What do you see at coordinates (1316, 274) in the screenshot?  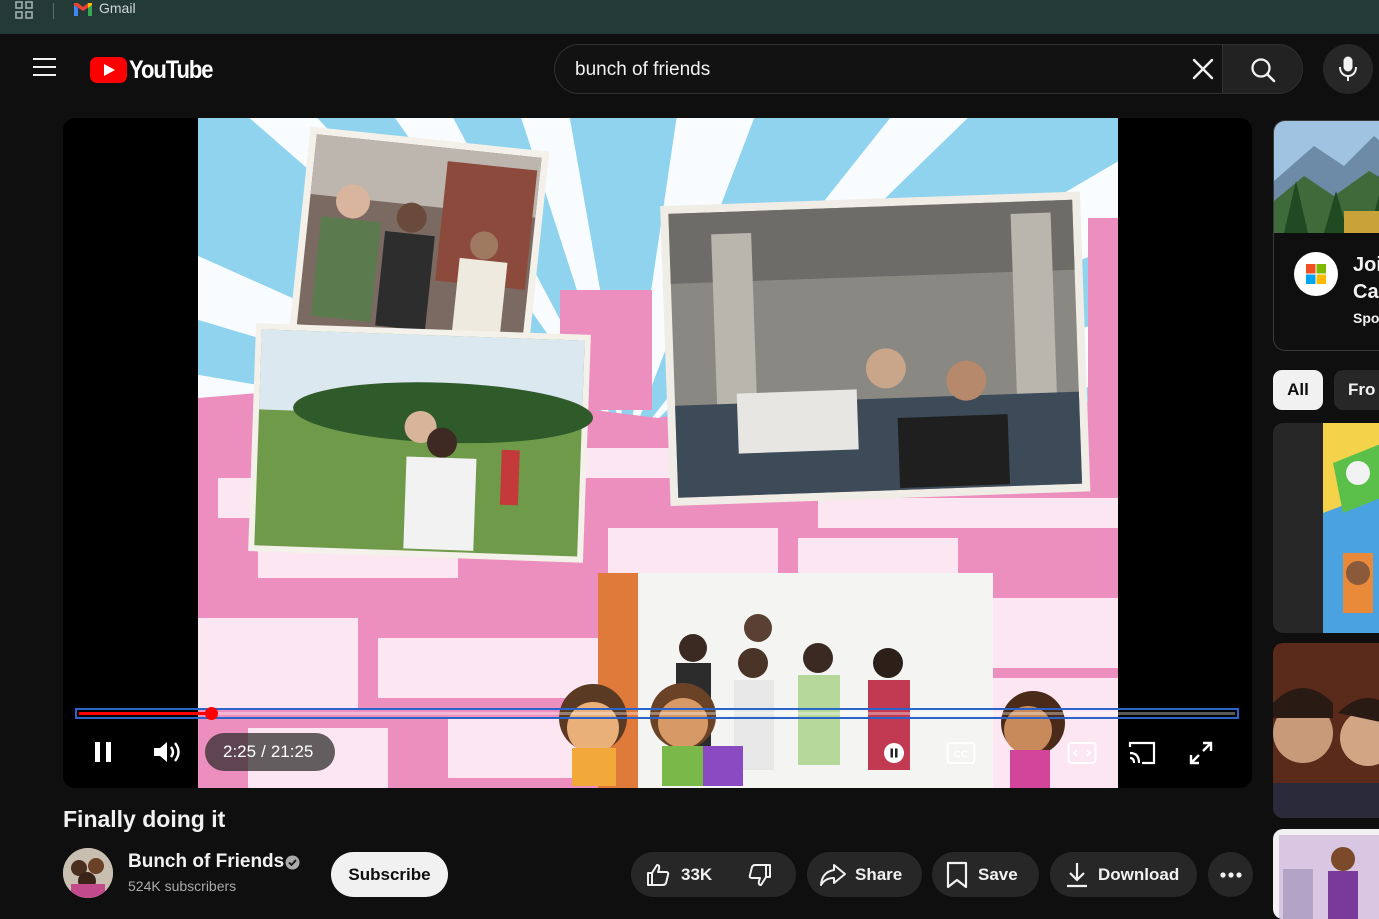 I see `microsoft-logo-icon` at bounding box center [1316, 274].